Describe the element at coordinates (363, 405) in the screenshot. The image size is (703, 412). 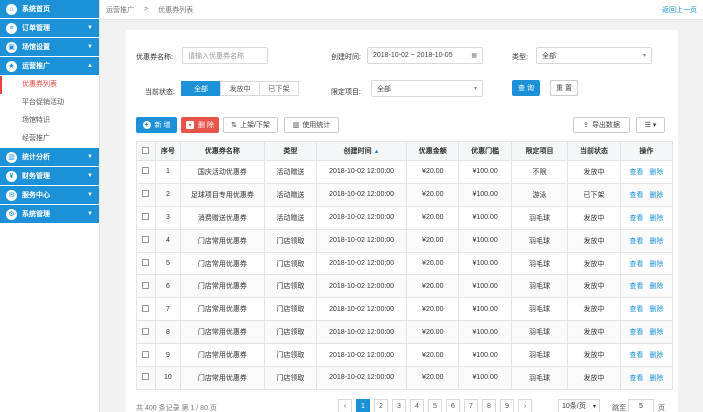
I see `page-button: 1` at that location.